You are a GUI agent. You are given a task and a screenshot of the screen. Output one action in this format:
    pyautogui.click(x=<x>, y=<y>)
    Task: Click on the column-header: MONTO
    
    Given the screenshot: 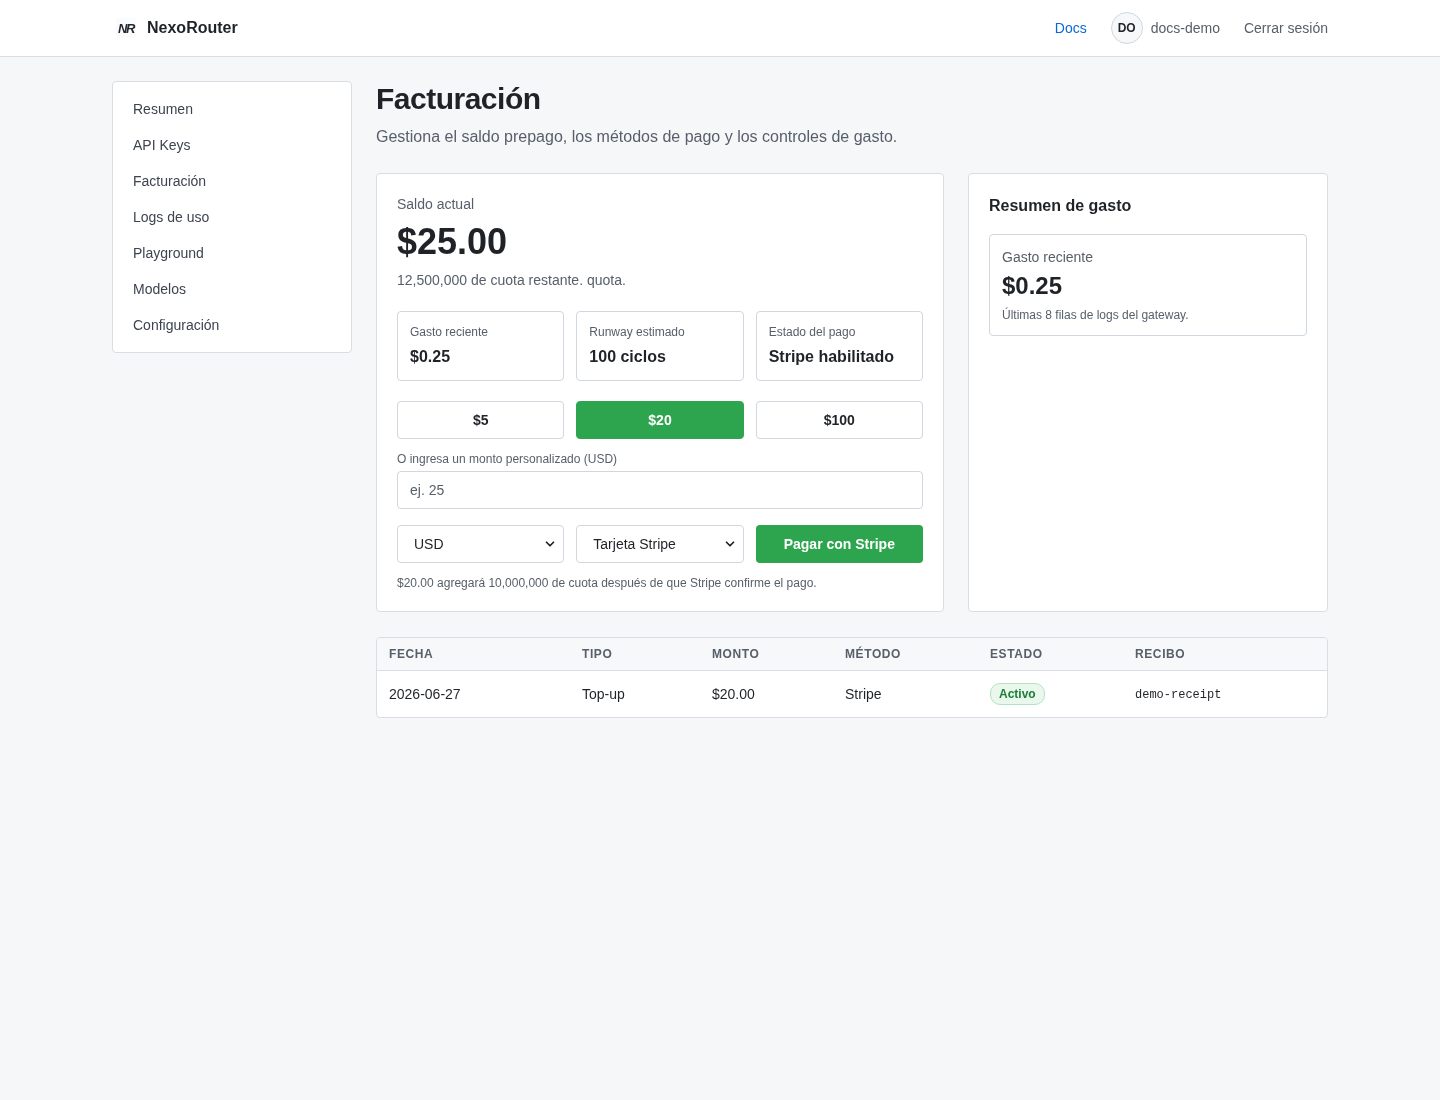 What is the action you would take?
    pyautogui.click(x=766, y=654)
    